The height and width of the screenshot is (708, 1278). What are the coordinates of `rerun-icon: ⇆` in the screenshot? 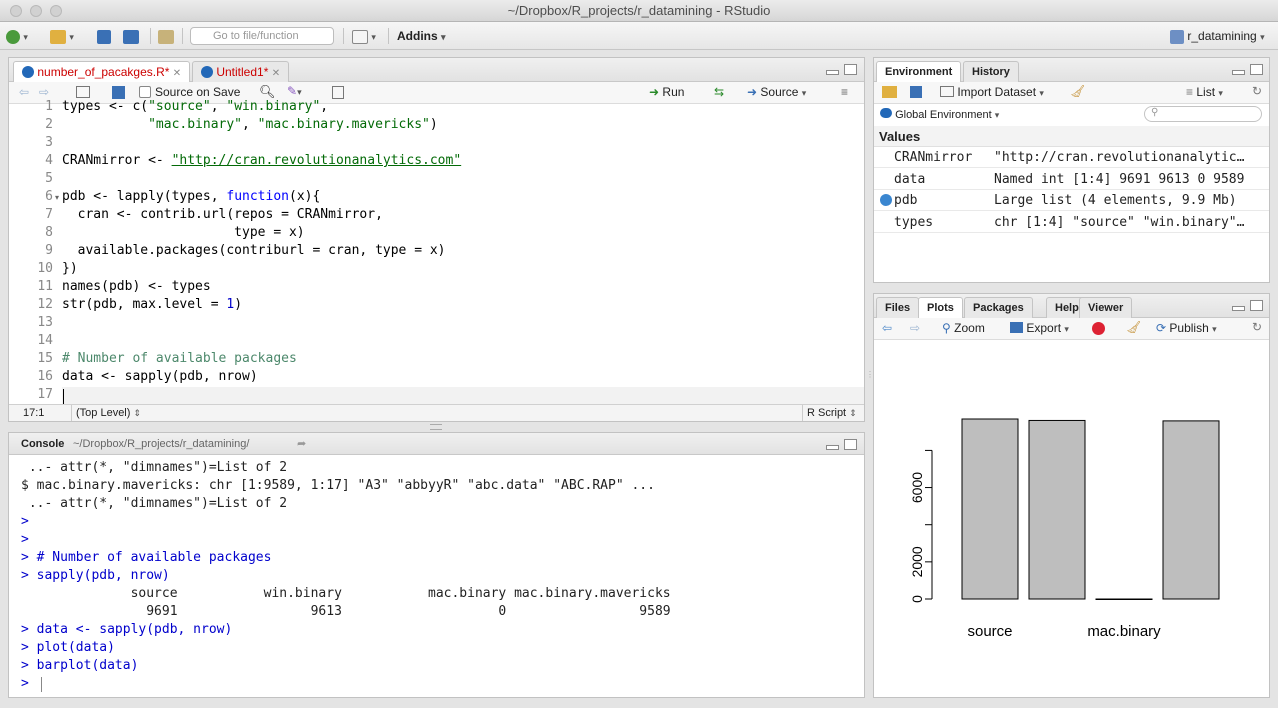 It's located at (719, 92).